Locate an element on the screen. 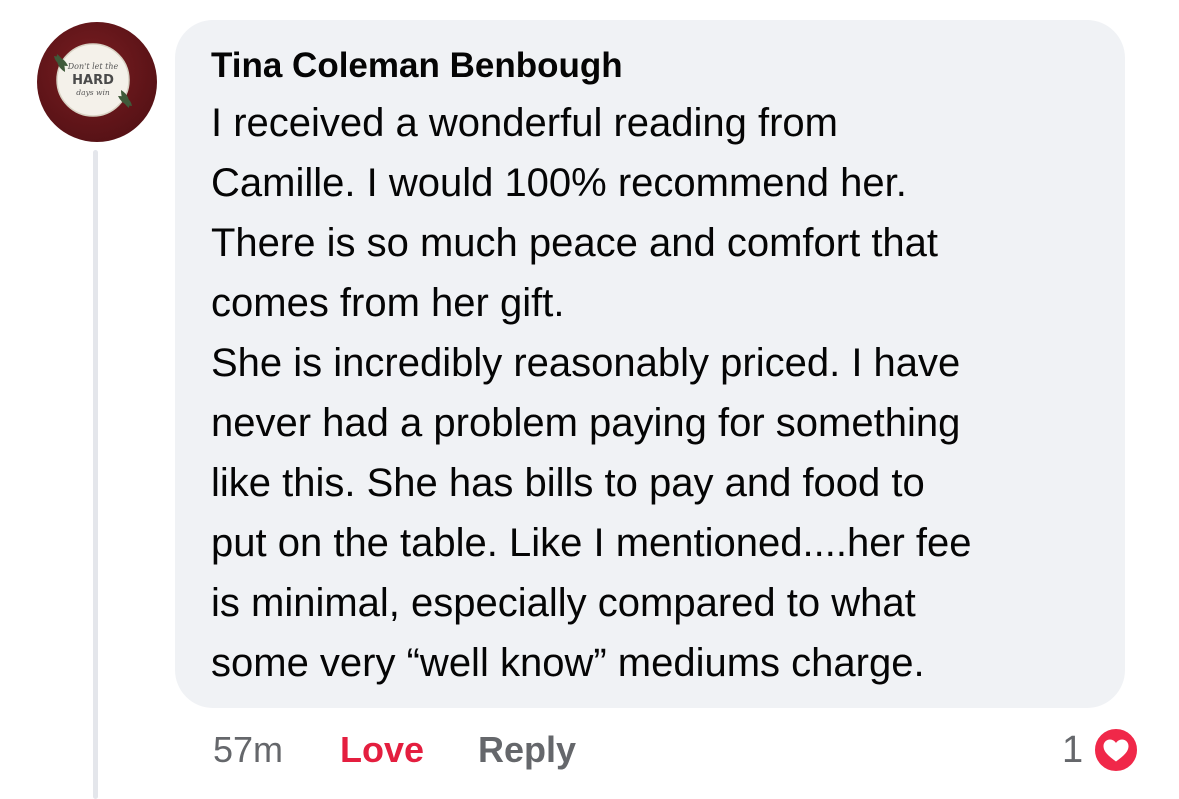 The height and width of the screenshot is (799, 1179). love-reaction-button: Love is located at coordinates (382, 750).